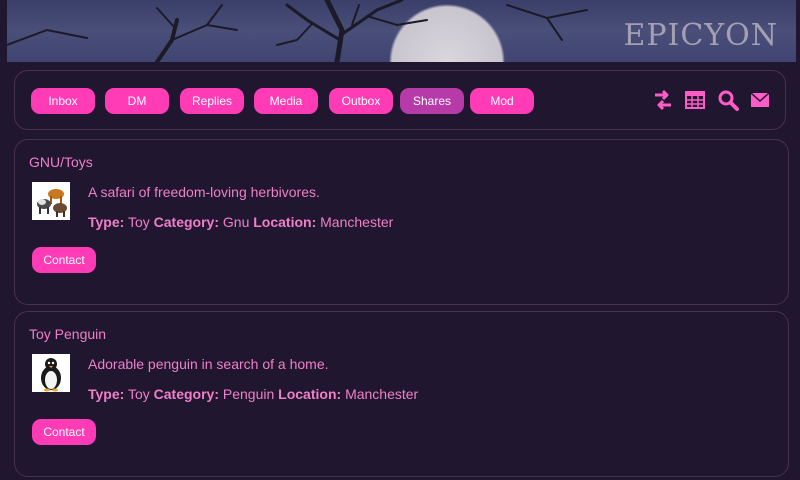 The width and height of the screenshot is (800, 480). Describe the element at coordinates (236, 222) in the screenshot. I see `category-value: Gnu` at that location.